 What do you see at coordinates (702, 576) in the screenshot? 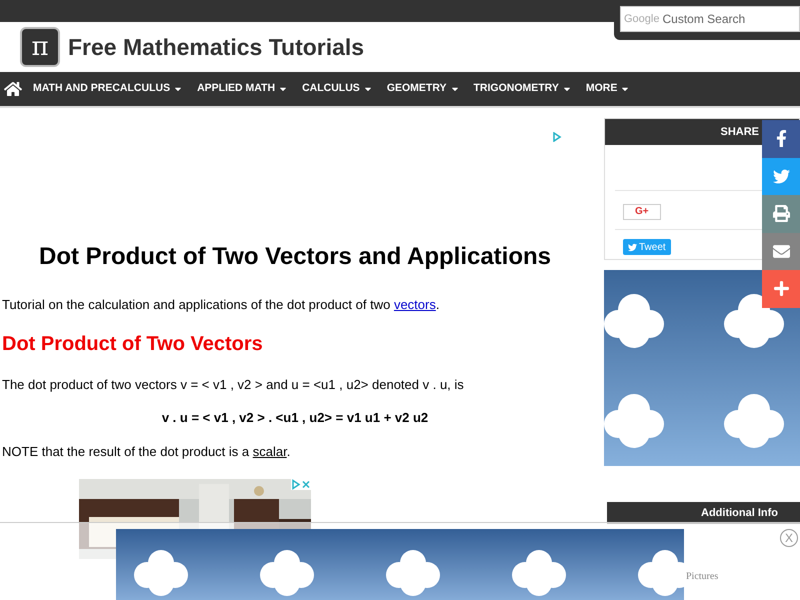
I see `faded-label: Pictures` at bounding box center [702, 576].